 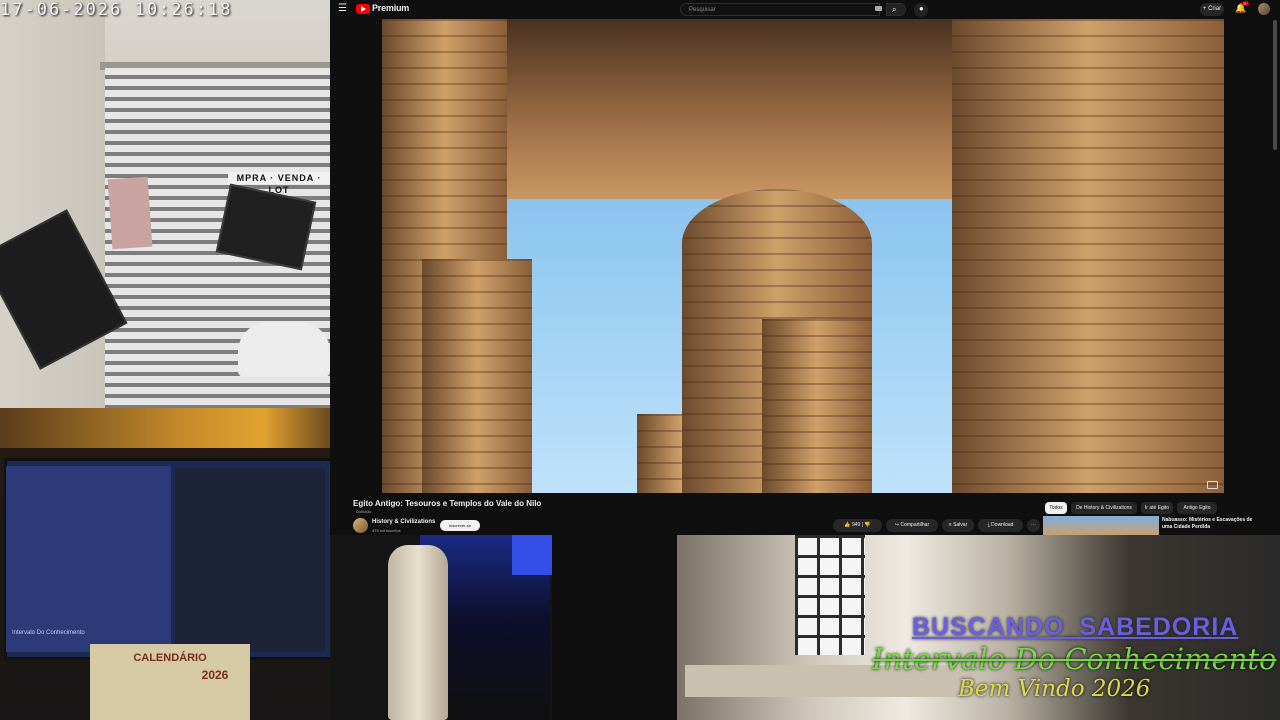 I want to click on save-label: Salvar, so click(x=960, y=525).